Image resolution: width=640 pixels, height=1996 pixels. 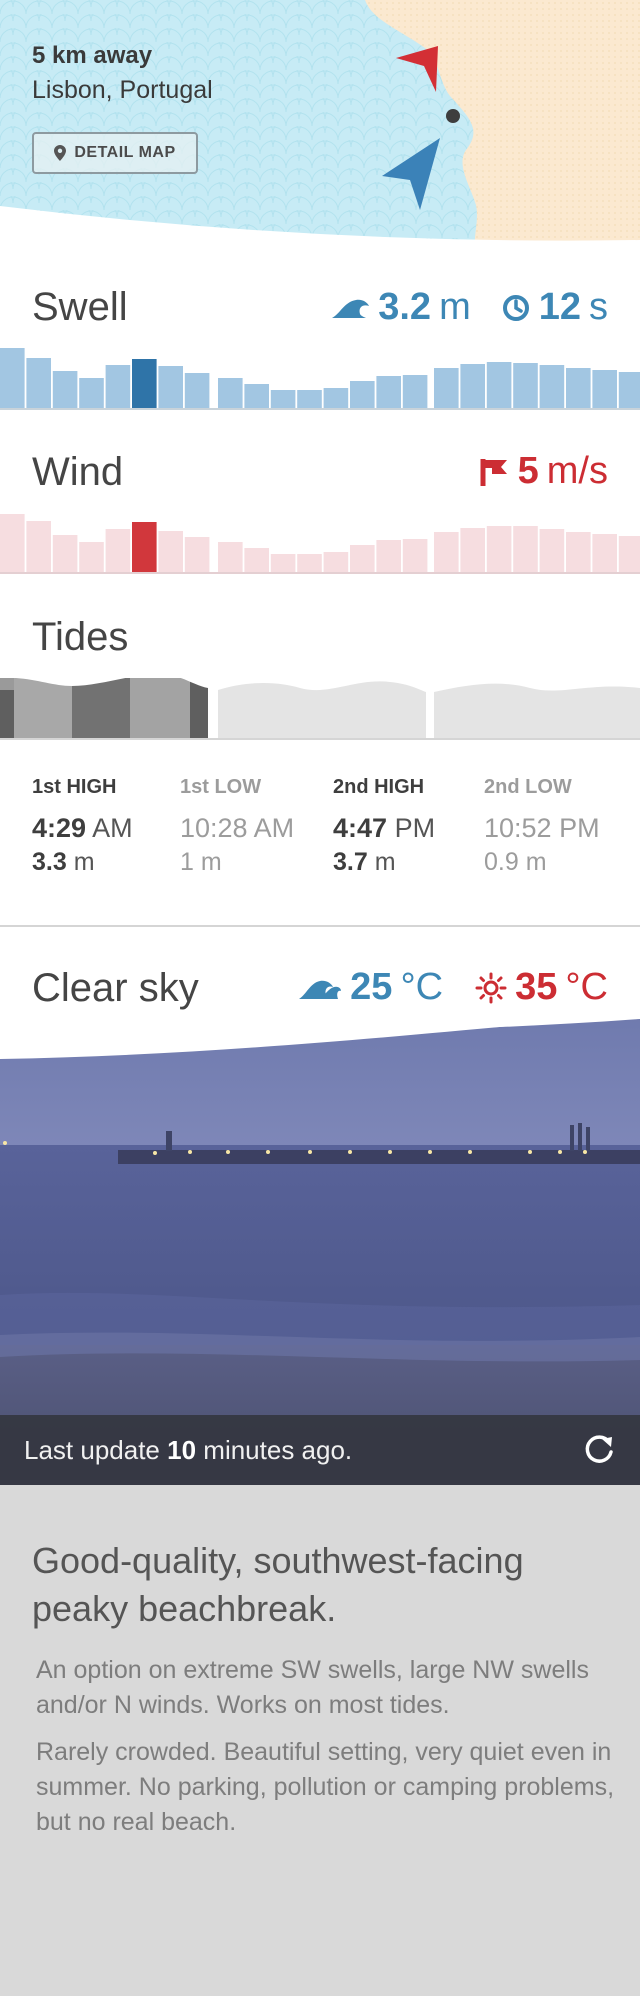 I want to click on tide-ampm: AM, so click(x=274, y=828).